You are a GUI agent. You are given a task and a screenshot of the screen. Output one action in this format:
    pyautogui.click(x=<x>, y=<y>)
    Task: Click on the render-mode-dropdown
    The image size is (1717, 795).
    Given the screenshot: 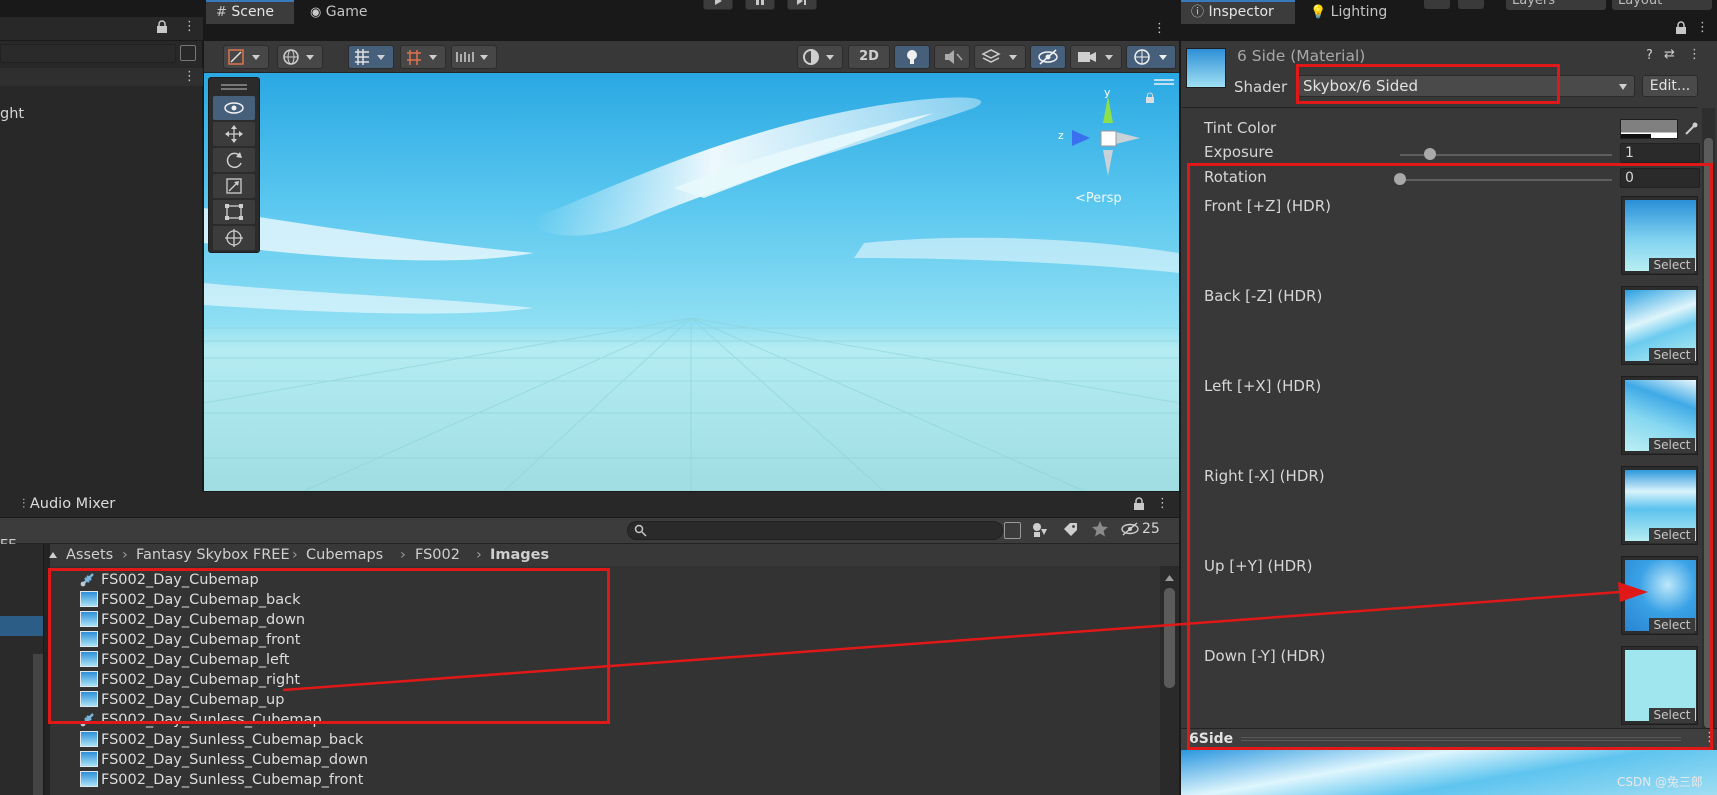 What is the action you would take?
    pyautogui.click(x=300, y=57)
    